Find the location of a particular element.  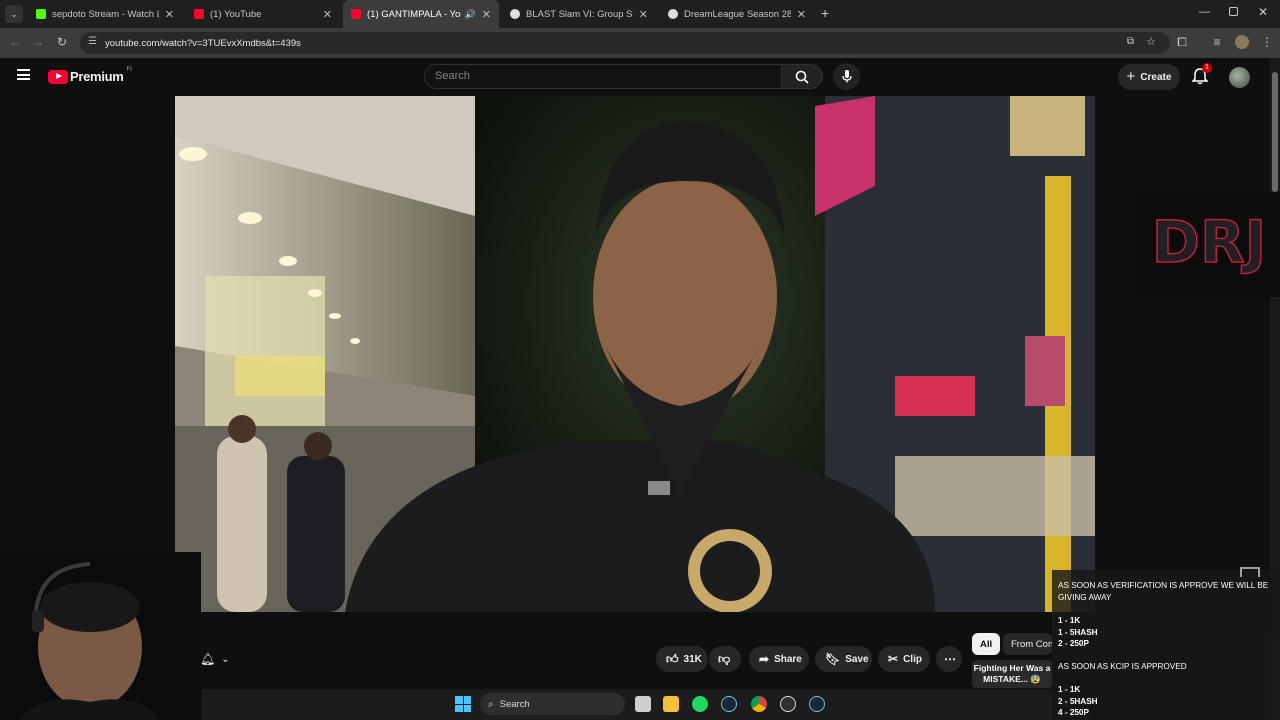

microphone-icon is located at coordinates (846, 76).